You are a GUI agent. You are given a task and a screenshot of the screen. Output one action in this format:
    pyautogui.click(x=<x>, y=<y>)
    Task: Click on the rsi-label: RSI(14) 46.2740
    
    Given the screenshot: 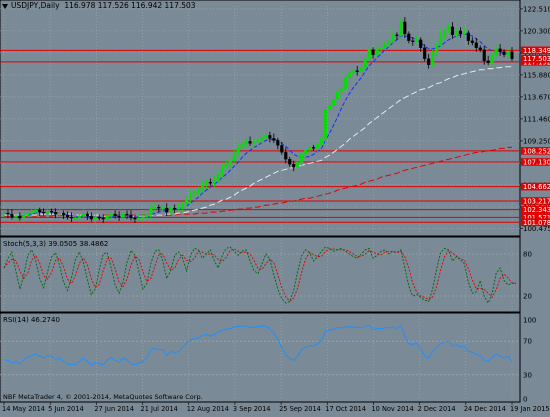 What is the action you would take?
    pyautogui.click(x=31, y=320)
    